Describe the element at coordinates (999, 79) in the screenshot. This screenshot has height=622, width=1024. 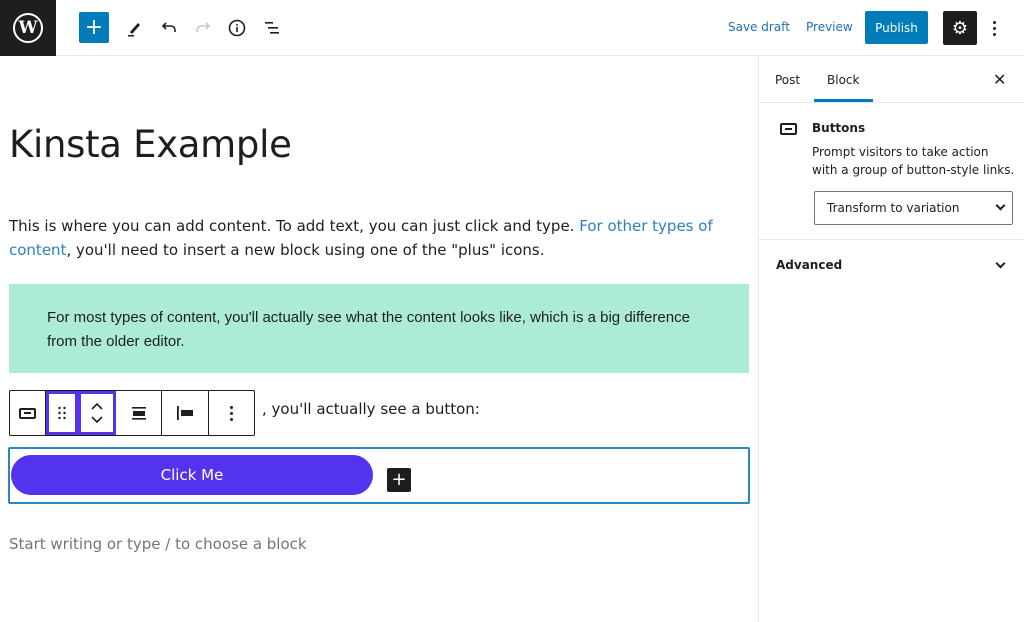
I see `close-icon: ✕` at that location.